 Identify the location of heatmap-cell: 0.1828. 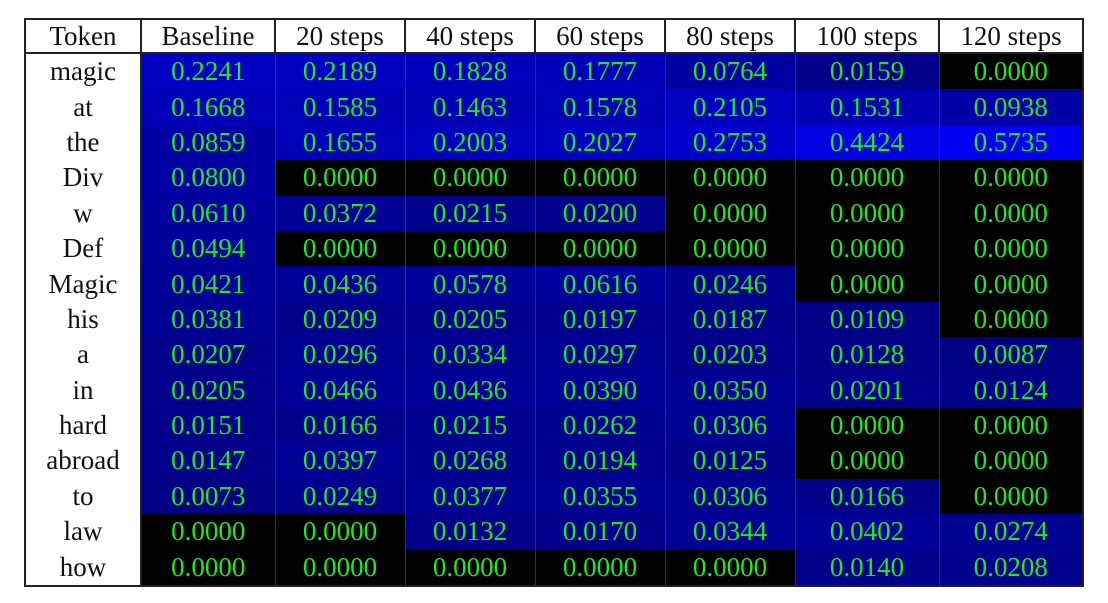
(469, 71).